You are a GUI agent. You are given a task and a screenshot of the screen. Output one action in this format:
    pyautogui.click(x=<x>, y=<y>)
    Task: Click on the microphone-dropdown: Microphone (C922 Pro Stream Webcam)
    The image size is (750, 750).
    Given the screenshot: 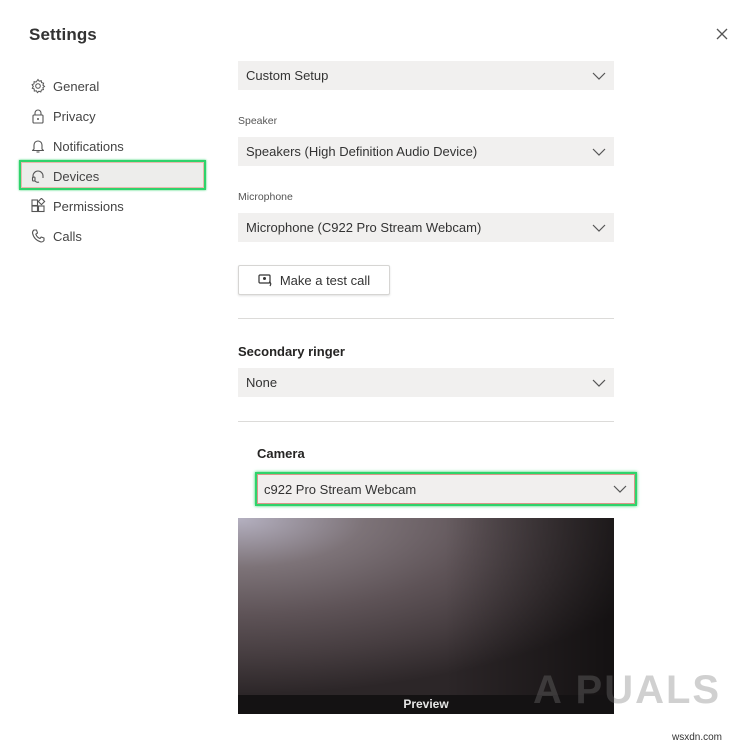 What is the action you would take?
    pyautogui.click(x=426, y=227)
    